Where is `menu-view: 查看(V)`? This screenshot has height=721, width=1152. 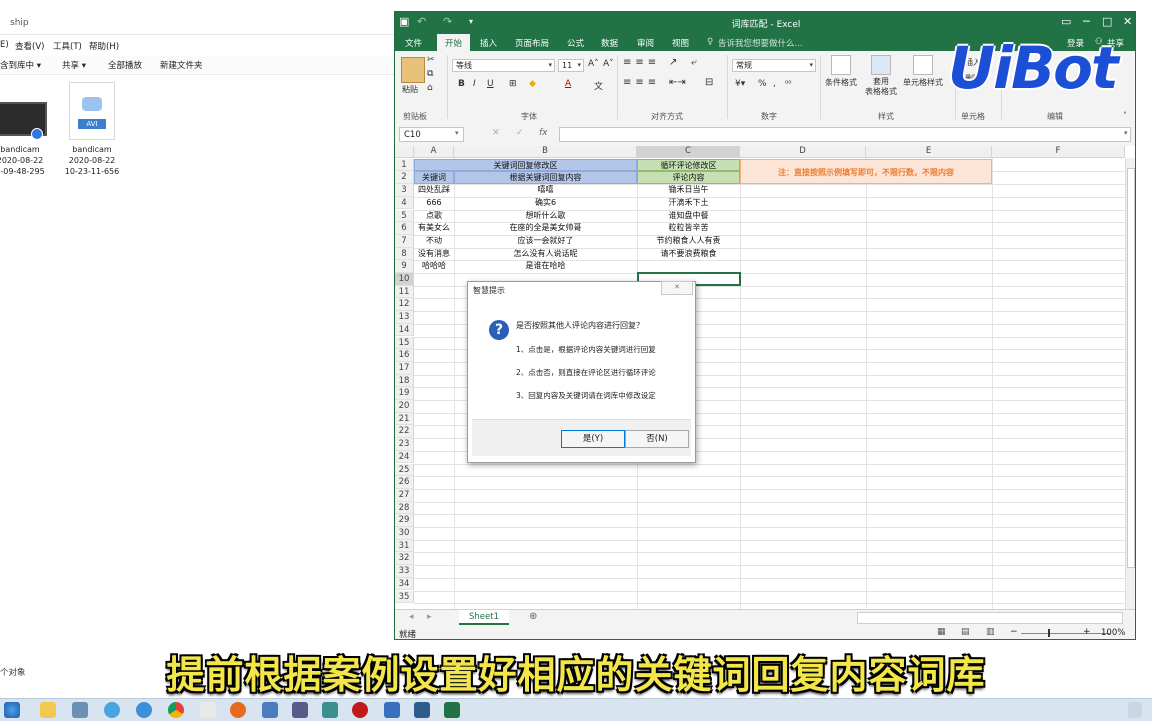 menu-view: 查看(V) is located at coordinates (29, 46).